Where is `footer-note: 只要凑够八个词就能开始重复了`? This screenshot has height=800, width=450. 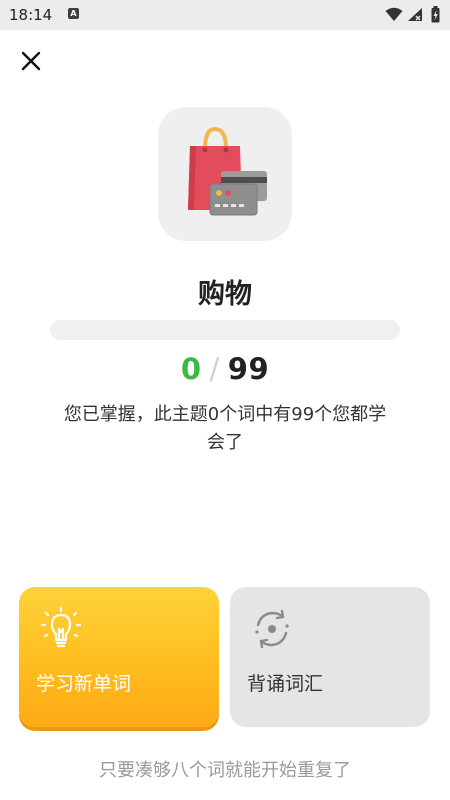
footer-note: 只要凑够八个词就能开始重复了 is located at coordinates (225, 770).